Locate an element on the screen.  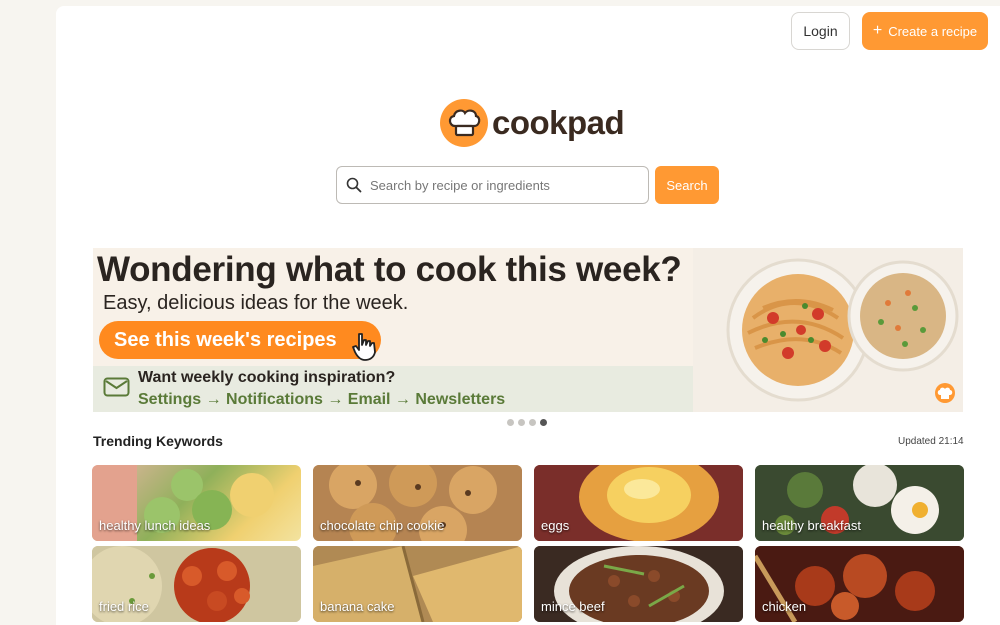
updated-time: Updated 21:14 is located at coordinates (931, 441).